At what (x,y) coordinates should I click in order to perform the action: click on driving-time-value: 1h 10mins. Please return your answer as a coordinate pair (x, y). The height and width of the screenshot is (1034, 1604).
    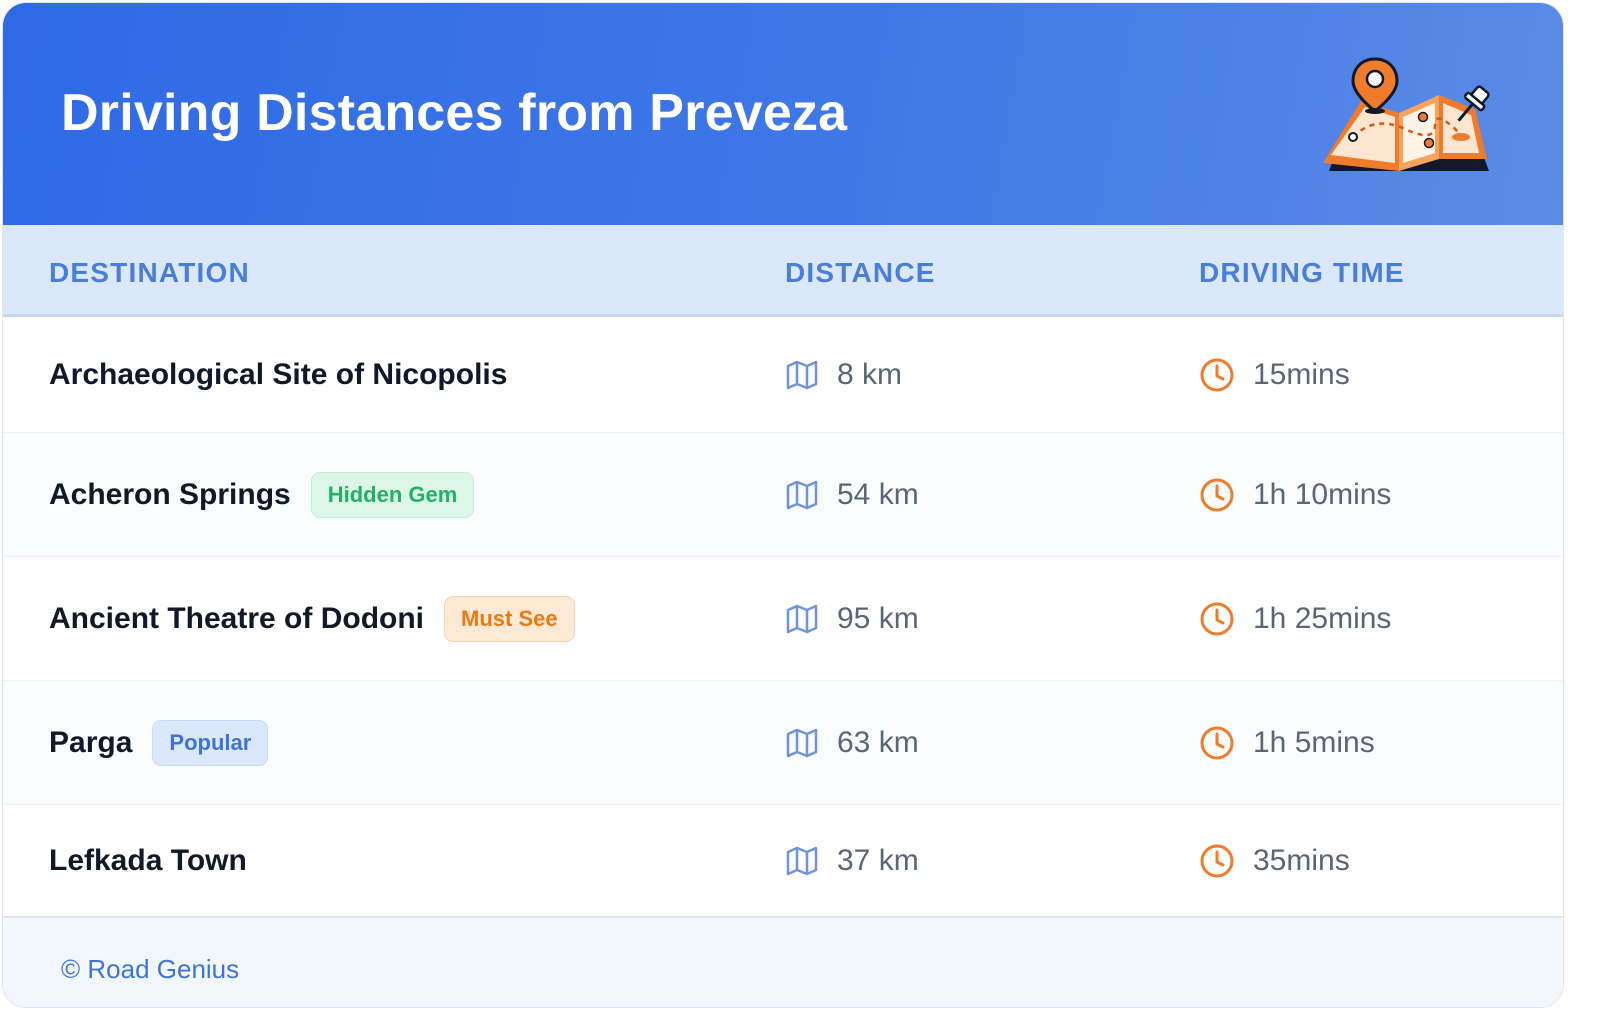
    Looking at the image, I should click on (1322, 494).